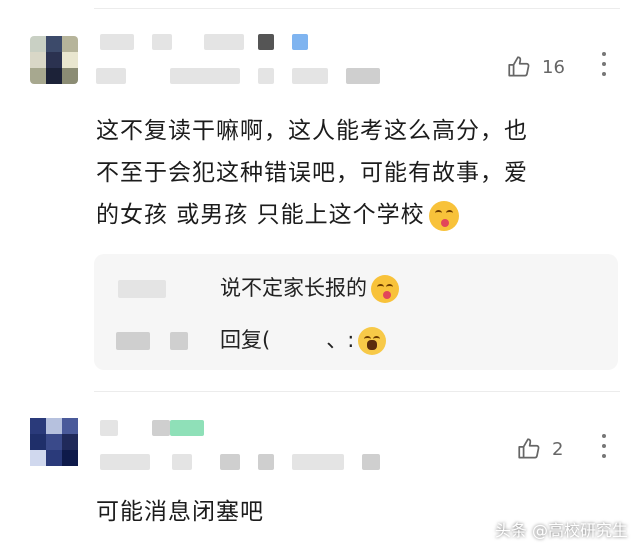 The width and height of the screenshot is (640, 553). I want to click on reply-2: 回复(、:, so click(303, 339).